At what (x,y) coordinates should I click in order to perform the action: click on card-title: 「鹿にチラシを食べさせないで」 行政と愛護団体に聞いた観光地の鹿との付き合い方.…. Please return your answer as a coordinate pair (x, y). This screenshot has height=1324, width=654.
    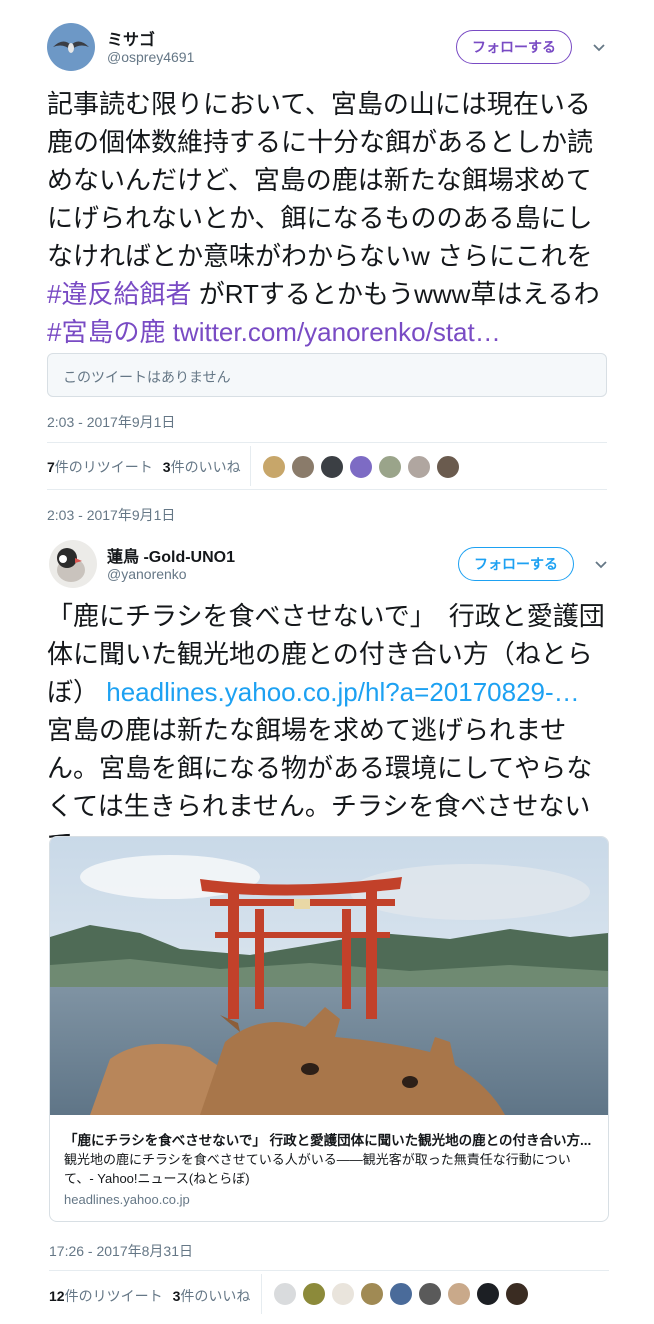
    Looking at the image, I should click on (329, 1139).